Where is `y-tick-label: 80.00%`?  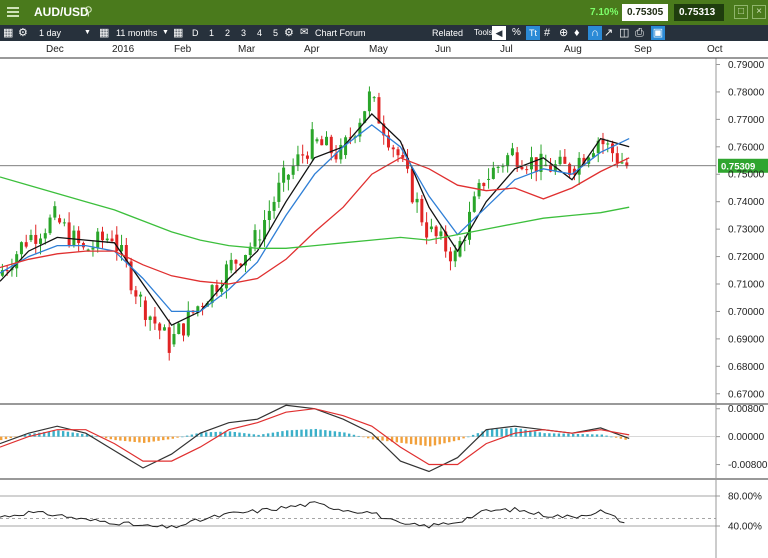 y-tick-label: 80.00% is located at coordinates (745, 497).